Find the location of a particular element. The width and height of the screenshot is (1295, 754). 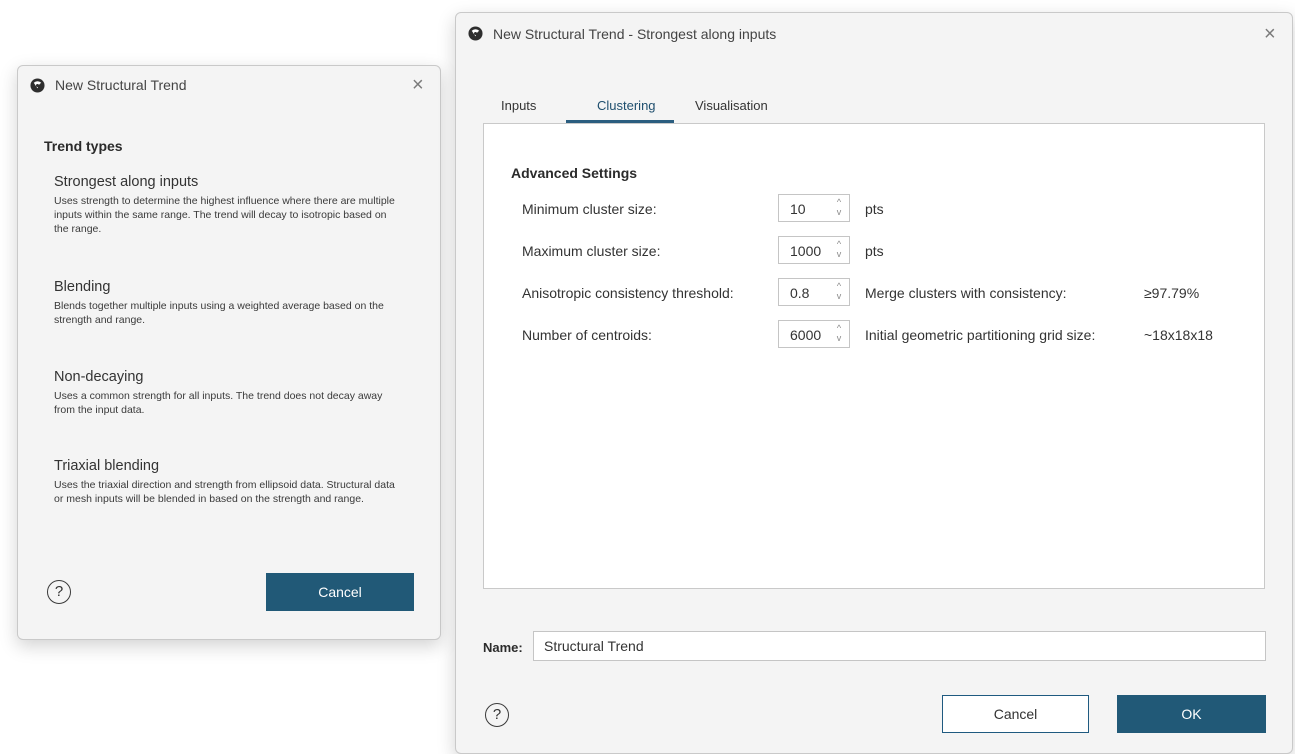

min-cluster-size-stepper: 10 ^ v is located at coordinates (814, 208).